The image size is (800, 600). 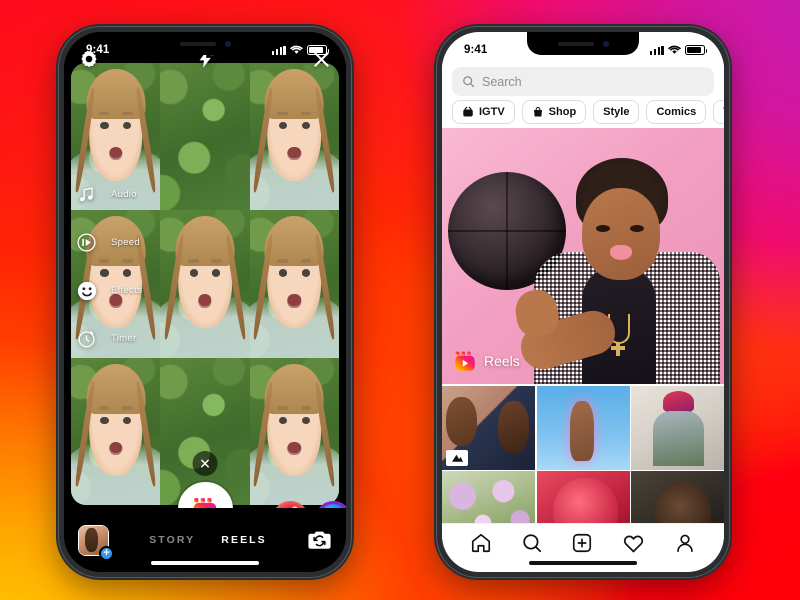 What do you see at coordinates (685, 543) in the screenshot?
I see `person-icon` at bounding box center [685, 543].